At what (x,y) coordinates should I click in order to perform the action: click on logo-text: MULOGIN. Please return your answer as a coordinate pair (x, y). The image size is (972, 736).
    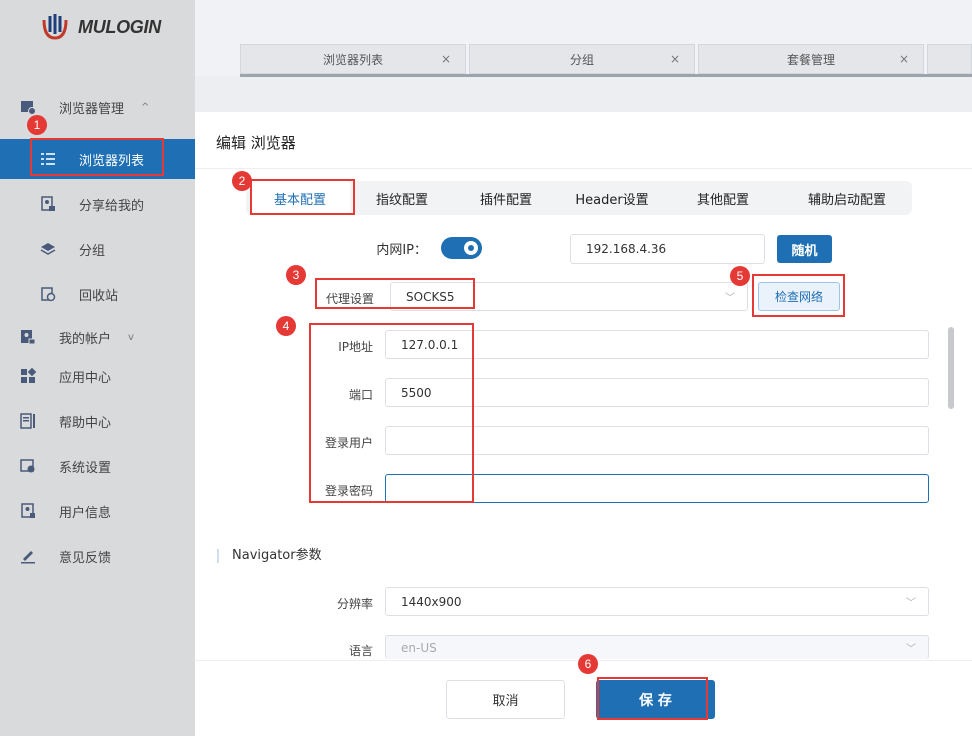
    Looking at the image, I should click on (119, 26).